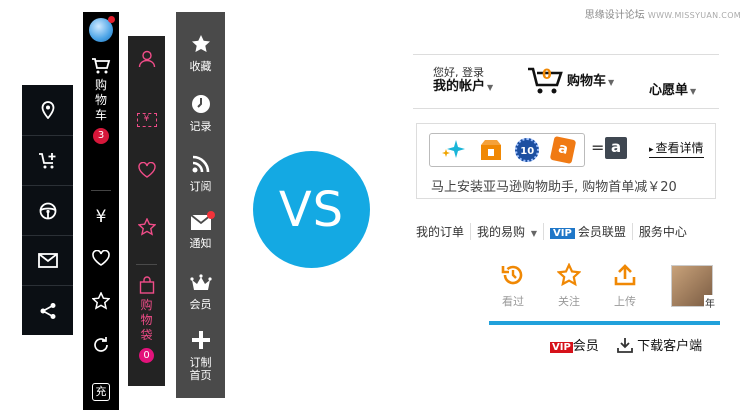 Image resolution: width=747 pixels, height=420 pixels. What do you see at coordinates (694, 15) in the screenshot?
I see `watermark-url: WWW.MISSYUAN.COM` at bounding box center [694, 15].